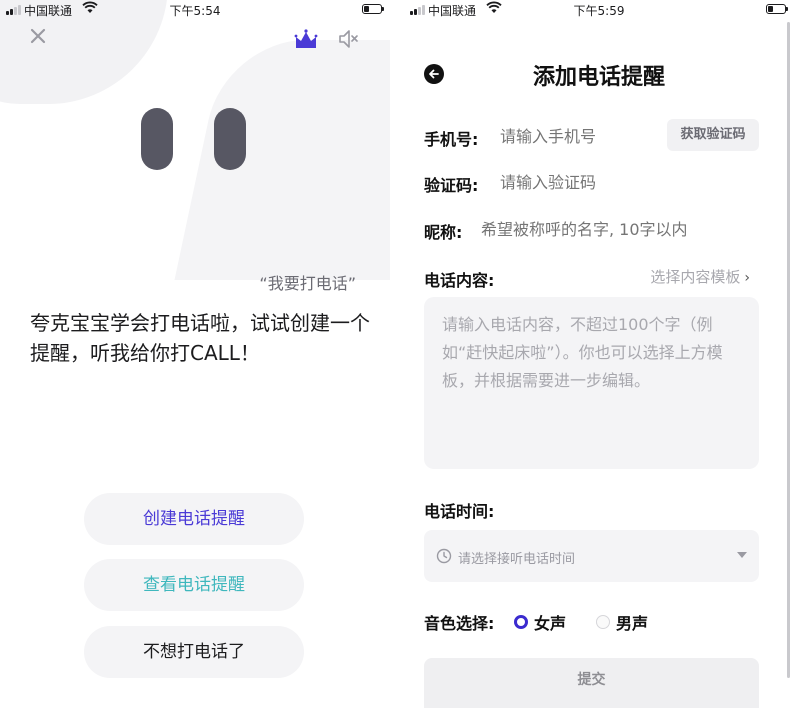 The height and width of the screenshot is (708, 794). What do you see at coordinates (616, 229) in the screenshot?
I see `nickname-input` at bounding box center [616, 229].